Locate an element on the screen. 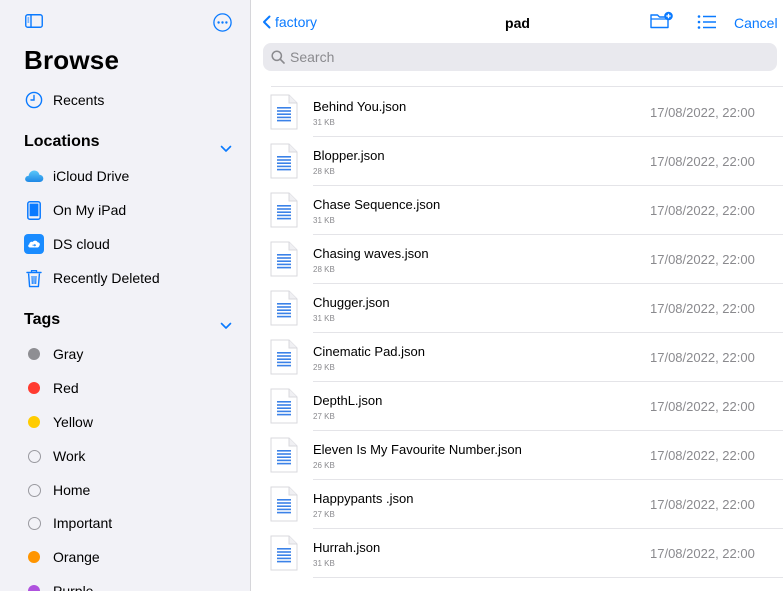  sidebar-item-recently-deleted: Recently Deleted is located at coordinates (125, 278).